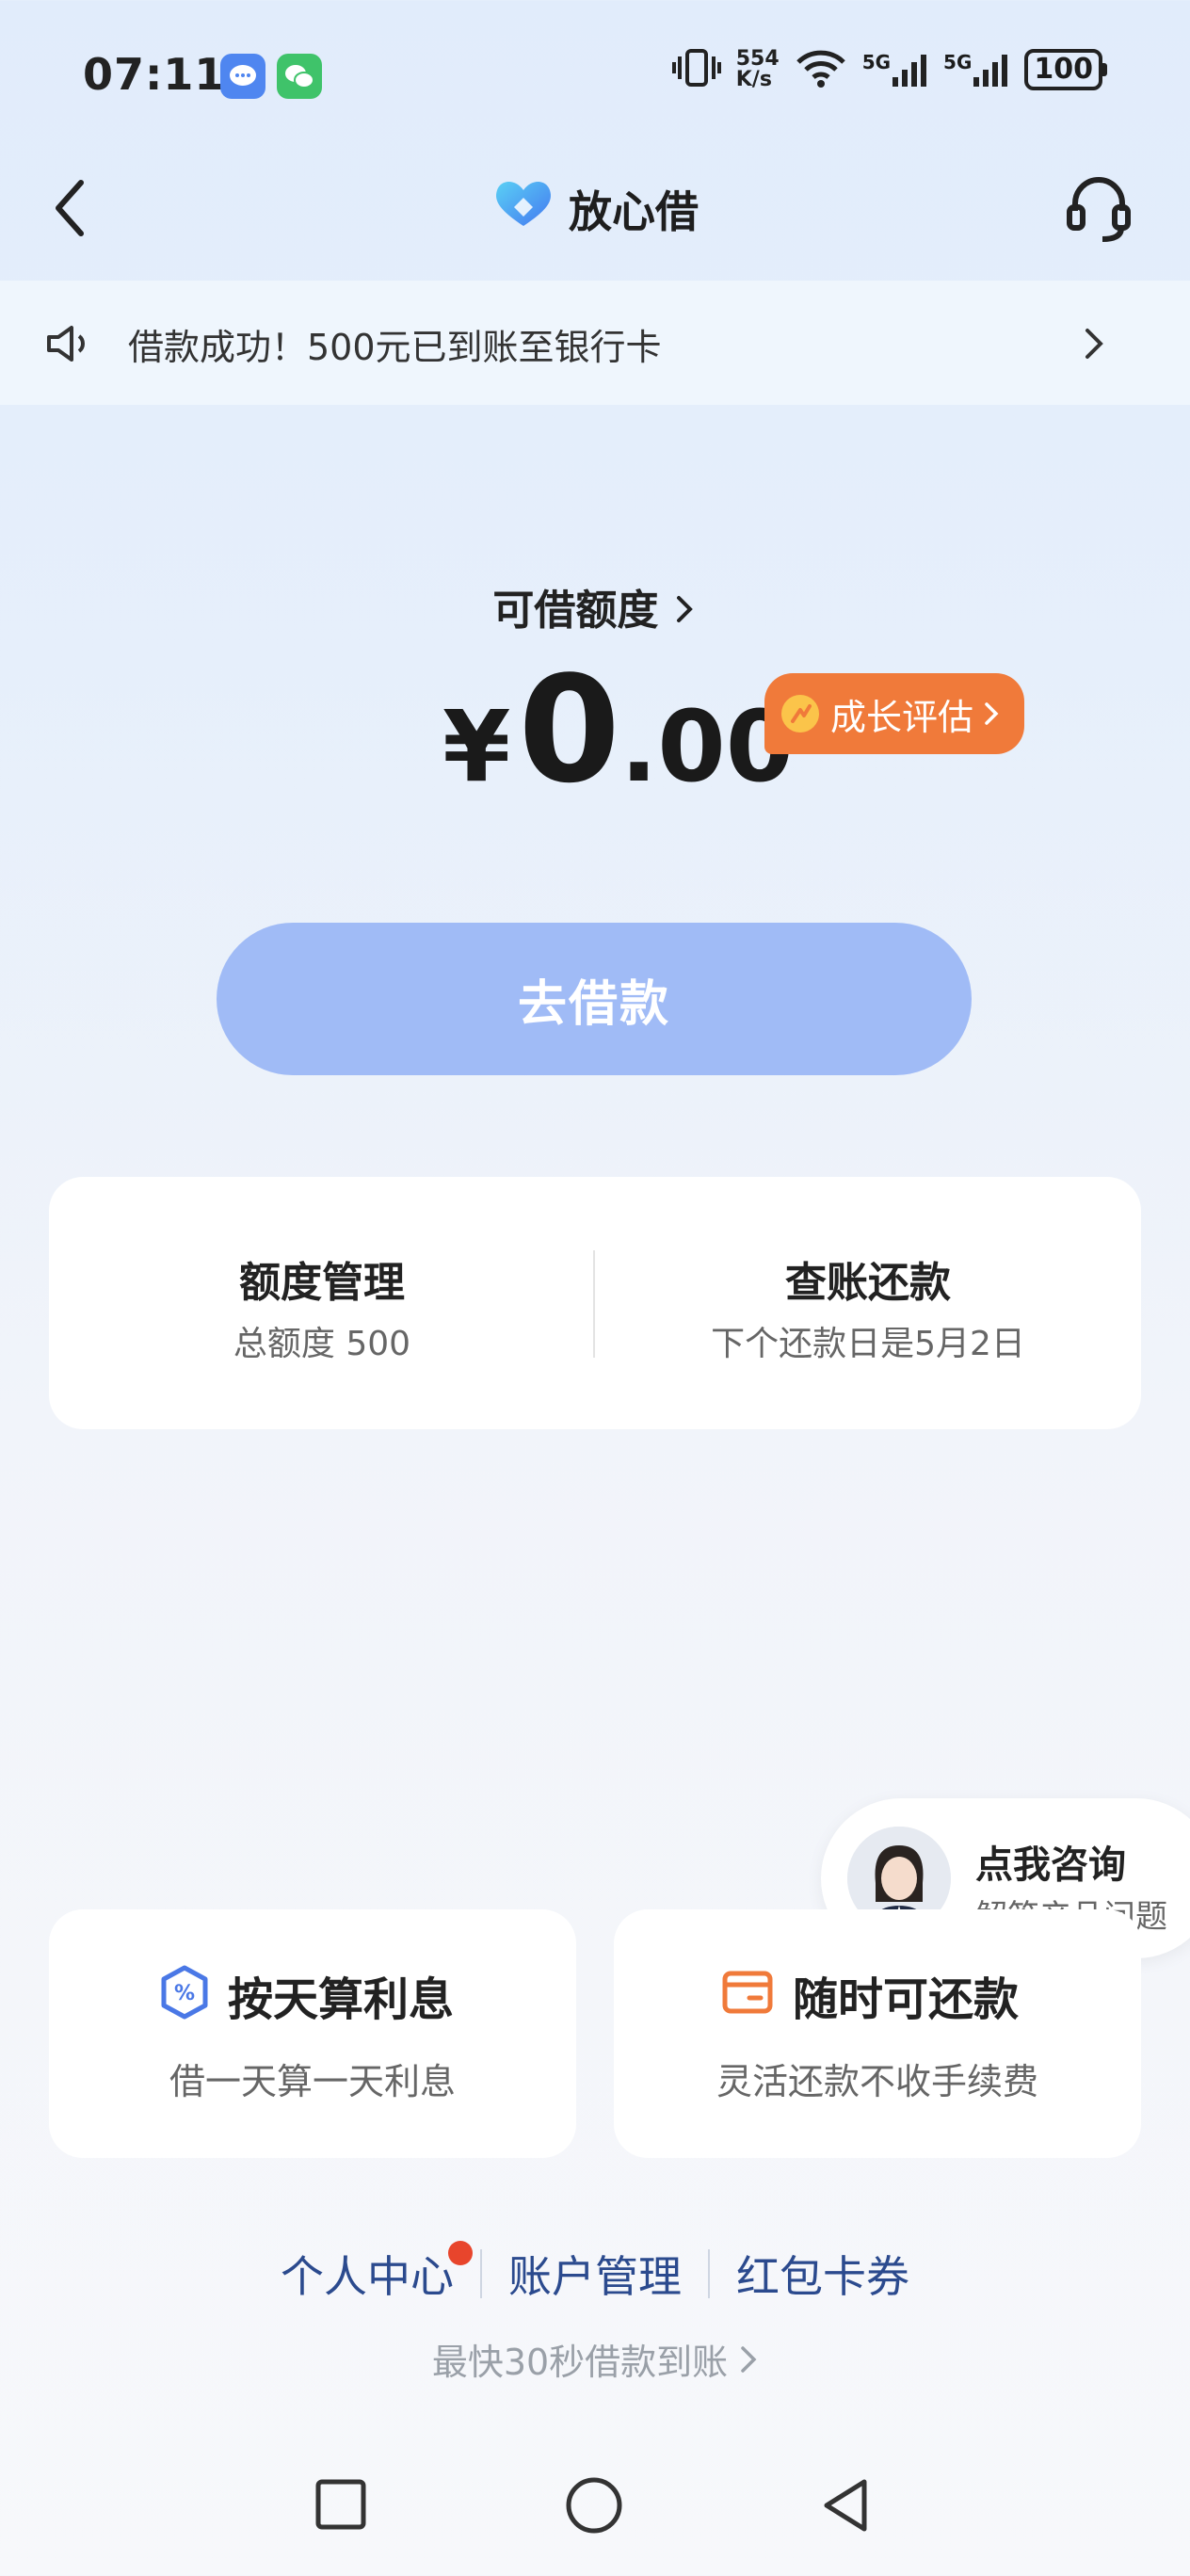 The width and height of the screenshot is (1190, 2576). Describe the element at coordinates (992, 713) in the screenshot. I see `growth-chevron-icon` at that location.